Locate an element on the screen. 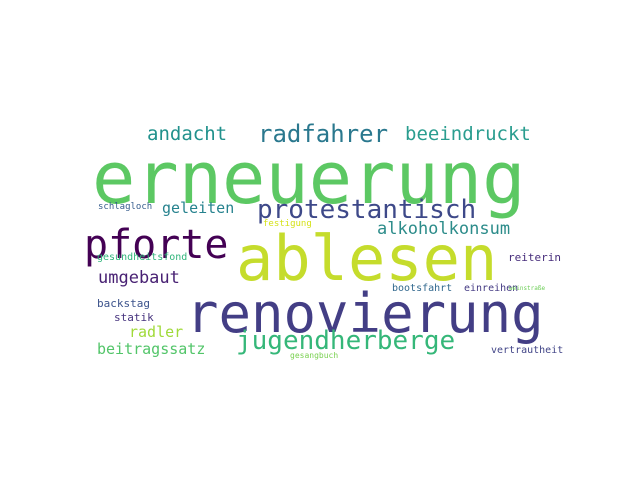 Image resolution: width=640 pixels, height=480 pixels. word-jugendherberge: jugendherberge is located at coordinates (346, 341).